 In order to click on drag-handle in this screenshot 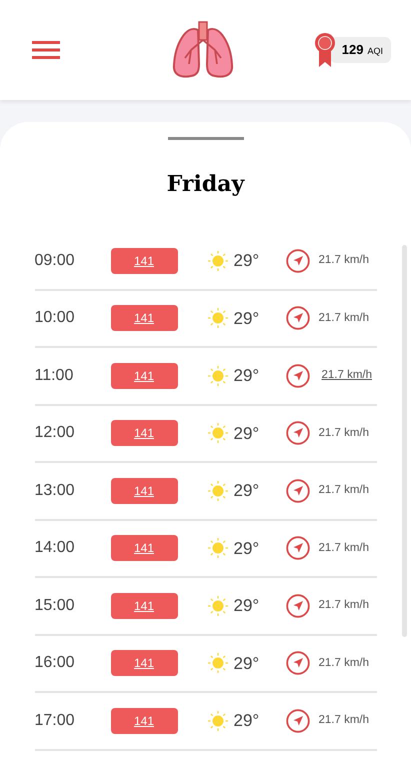, I will do `click(206, 138)`.